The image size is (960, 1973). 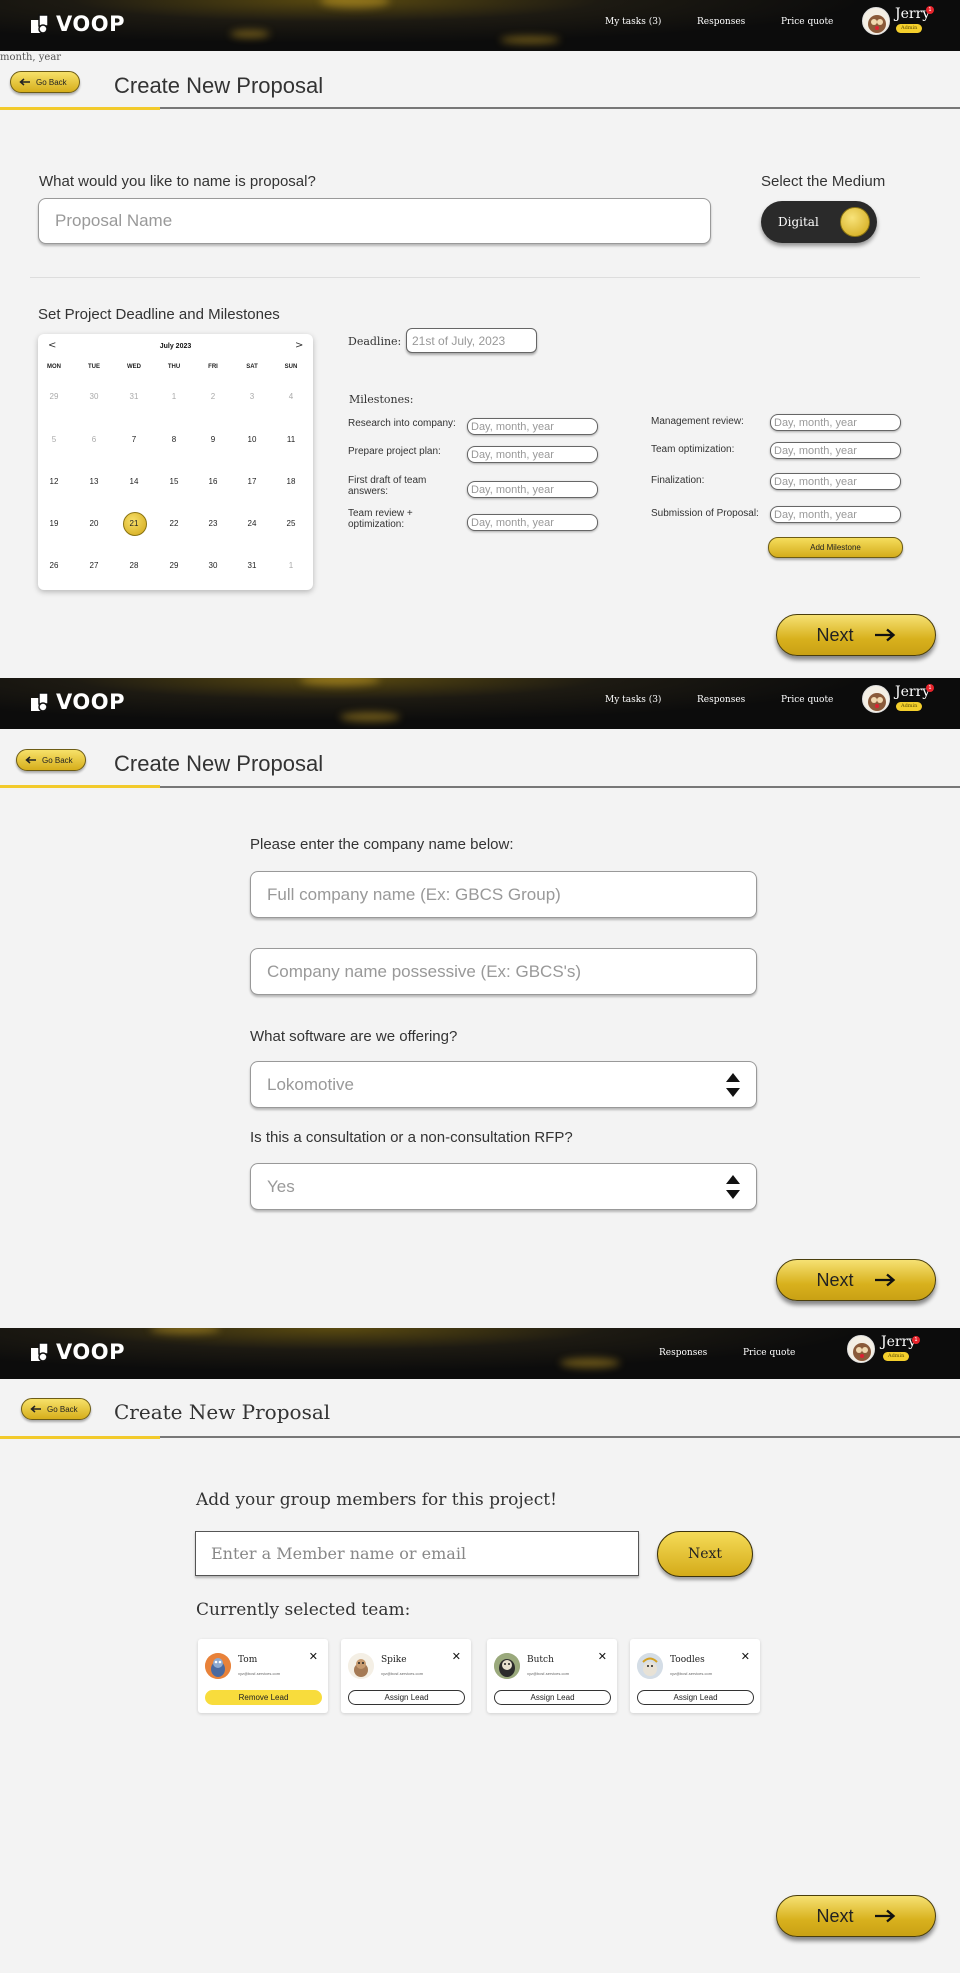 I want to click on brand-name: VOOP, so click(x=90, y=702).